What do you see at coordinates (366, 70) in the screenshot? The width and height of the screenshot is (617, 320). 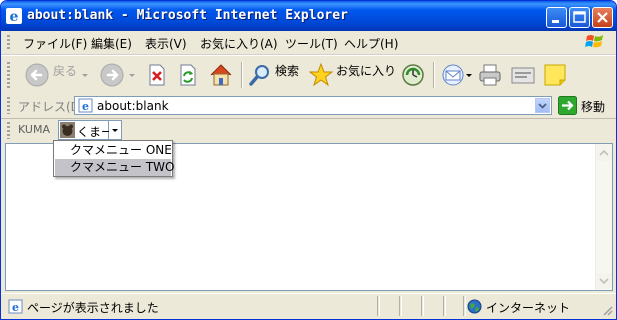 I see `favorites-label: お気に入り` at bounding box center [366, 70].